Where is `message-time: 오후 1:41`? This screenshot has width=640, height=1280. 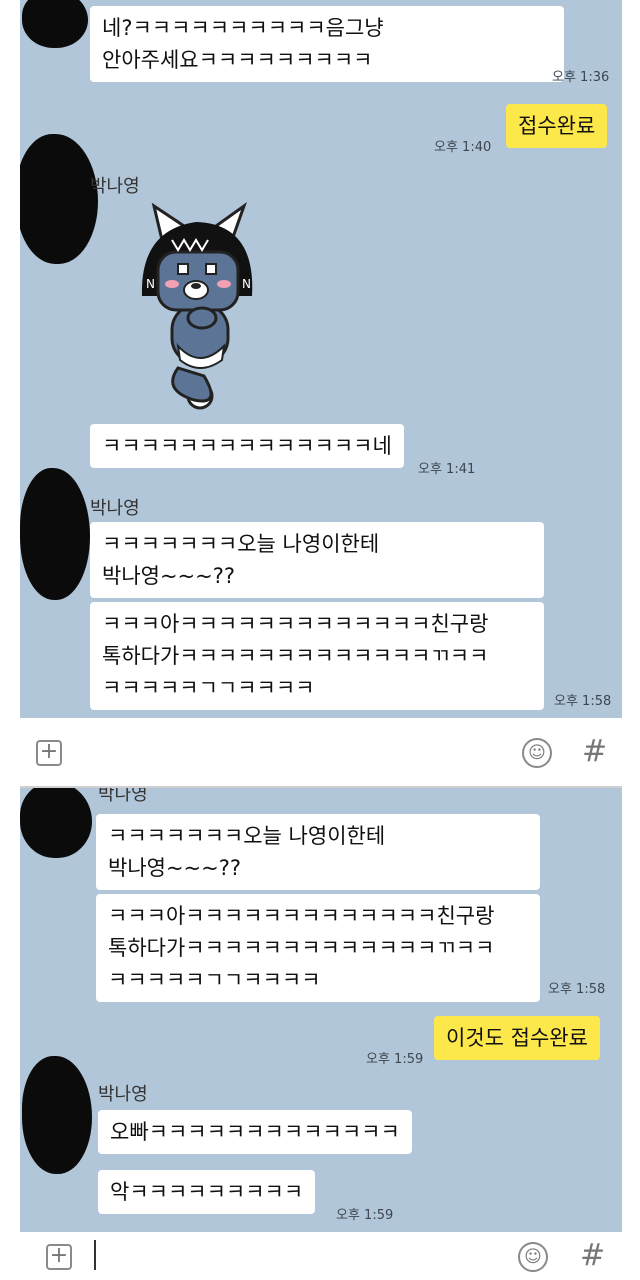 message-time: 오후 1:41 is located at coordinates (447, 469).